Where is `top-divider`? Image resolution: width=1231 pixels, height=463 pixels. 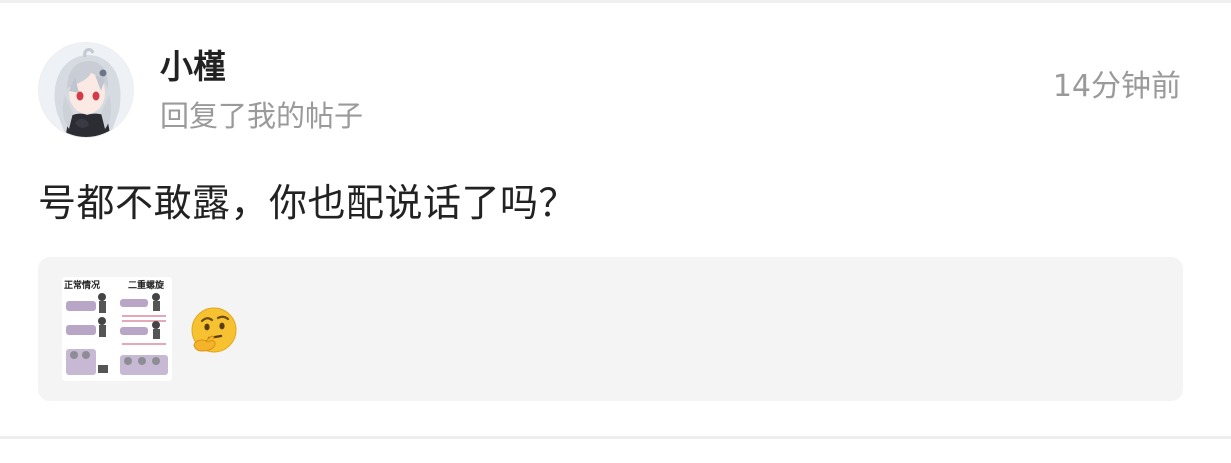 top-divider is located at coordinates (615, 1).